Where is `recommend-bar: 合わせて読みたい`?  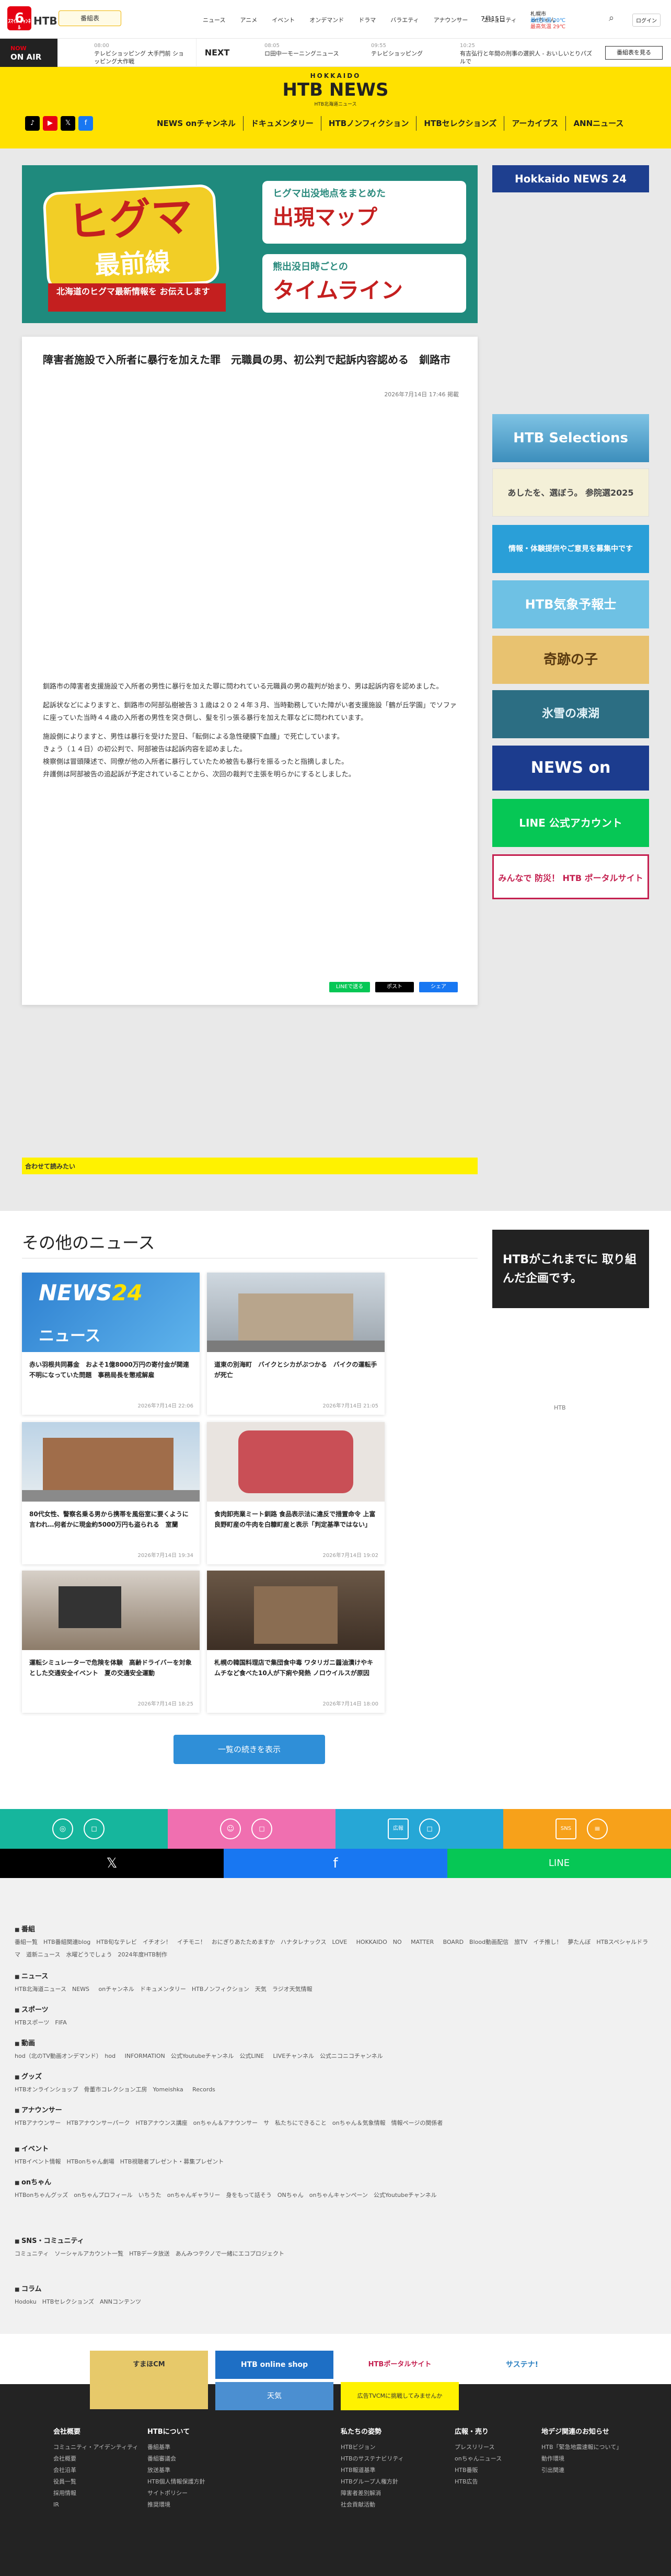 recommend-bar: 合わせて読みたい is located at coordinates (250, 1166).